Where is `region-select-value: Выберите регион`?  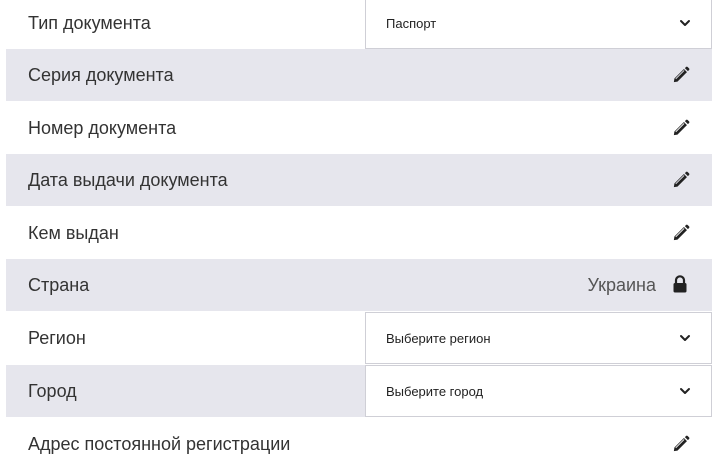 region-select-value: Выберите регион is located at coordinates (438, 338).